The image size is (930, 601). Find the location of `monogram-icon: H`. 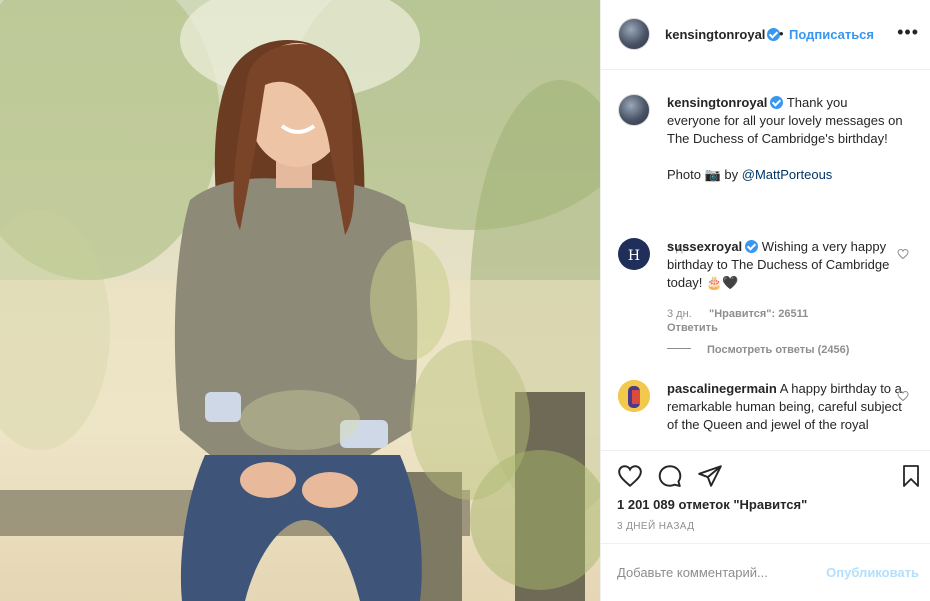

monogram-icon: H is located at coordinates (634, 256).